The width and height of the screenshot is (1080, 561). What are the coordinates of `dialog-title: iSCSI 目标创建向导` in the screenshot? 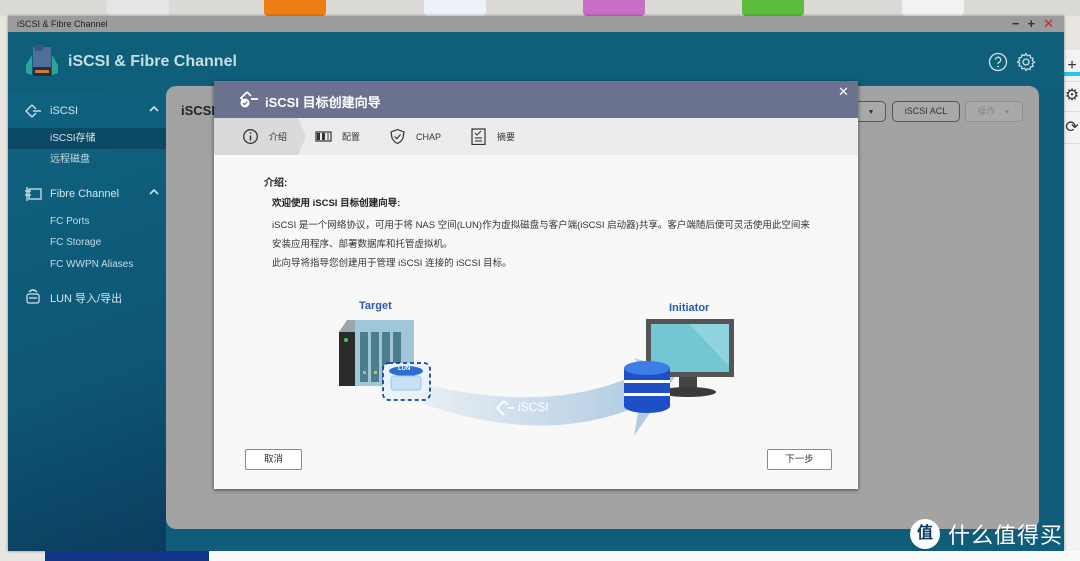 It's located at (323, 102).